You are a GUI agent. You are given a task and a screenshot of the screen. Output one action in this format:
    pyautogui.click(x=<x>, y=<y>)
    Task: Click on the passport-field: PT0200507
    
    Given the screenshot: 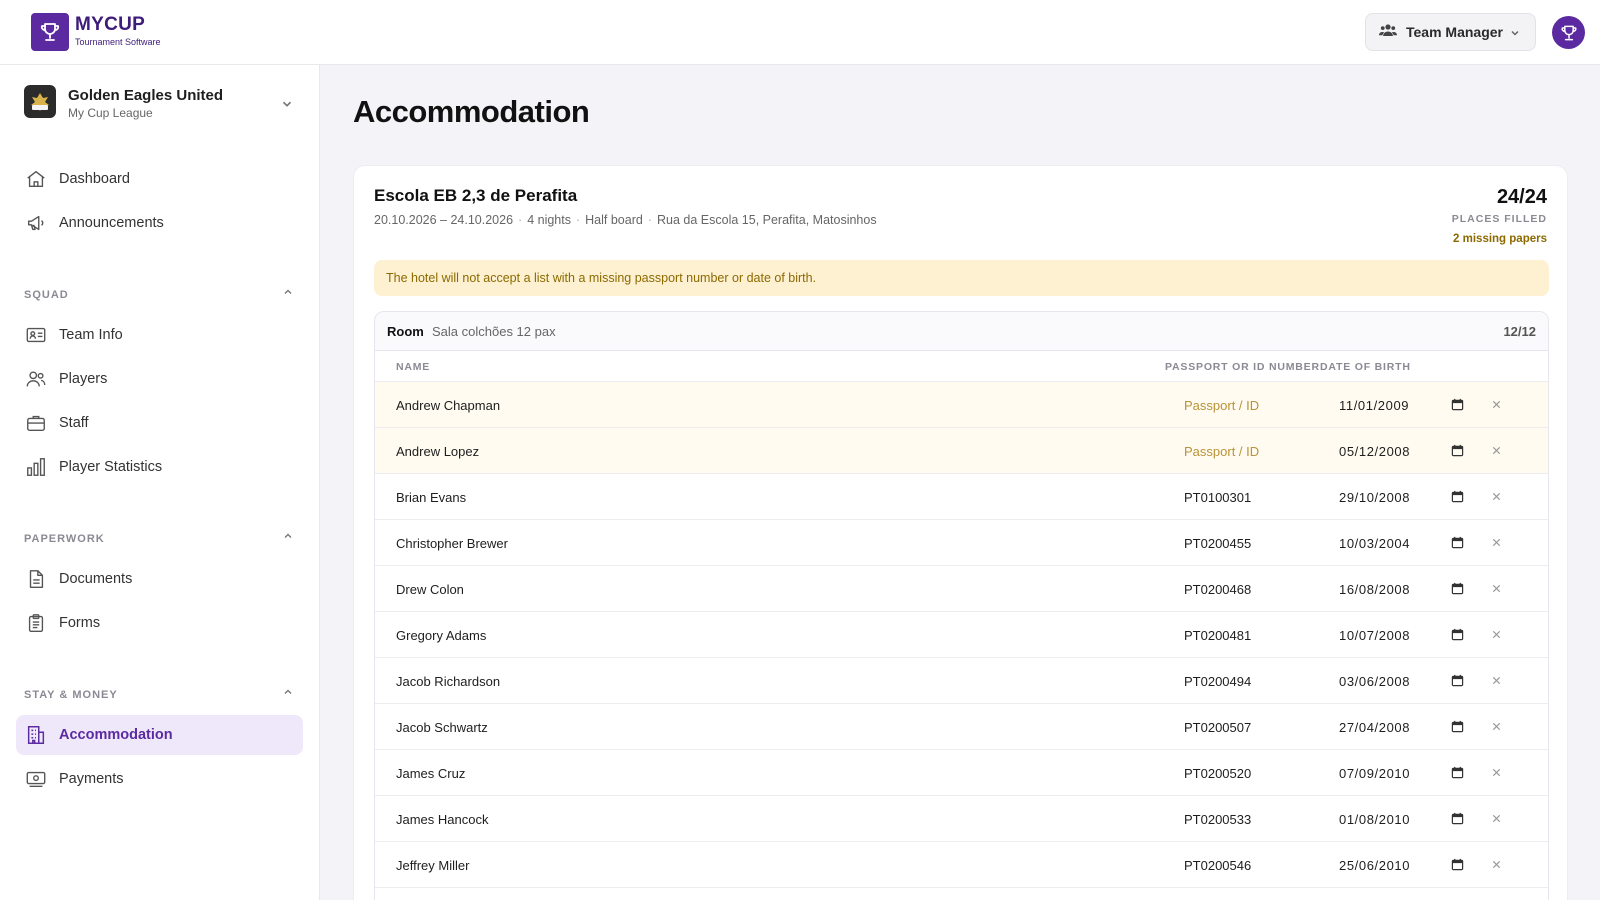 What is the action you would take?
    pyautogui.click(x=1217, y=727)
    